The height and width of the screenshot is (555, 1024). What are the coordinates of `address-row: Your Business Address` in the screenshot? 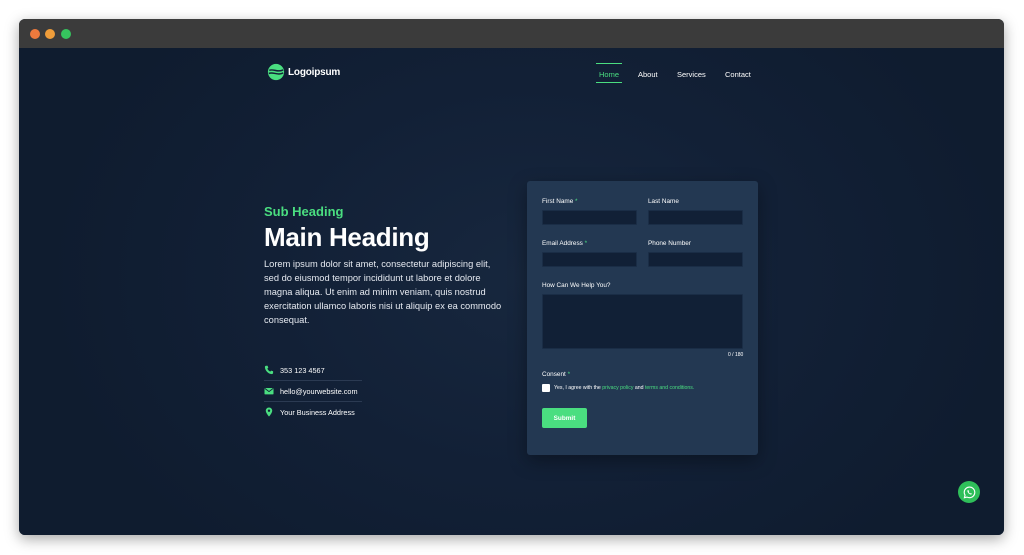 It's located at (313, 412).